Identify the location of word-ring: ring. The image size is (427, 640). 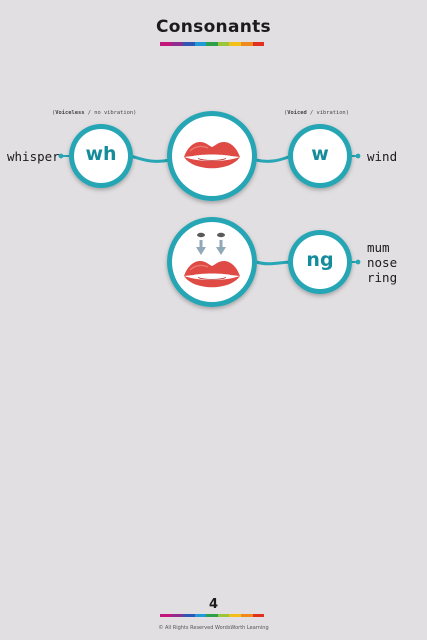
(382, 277).